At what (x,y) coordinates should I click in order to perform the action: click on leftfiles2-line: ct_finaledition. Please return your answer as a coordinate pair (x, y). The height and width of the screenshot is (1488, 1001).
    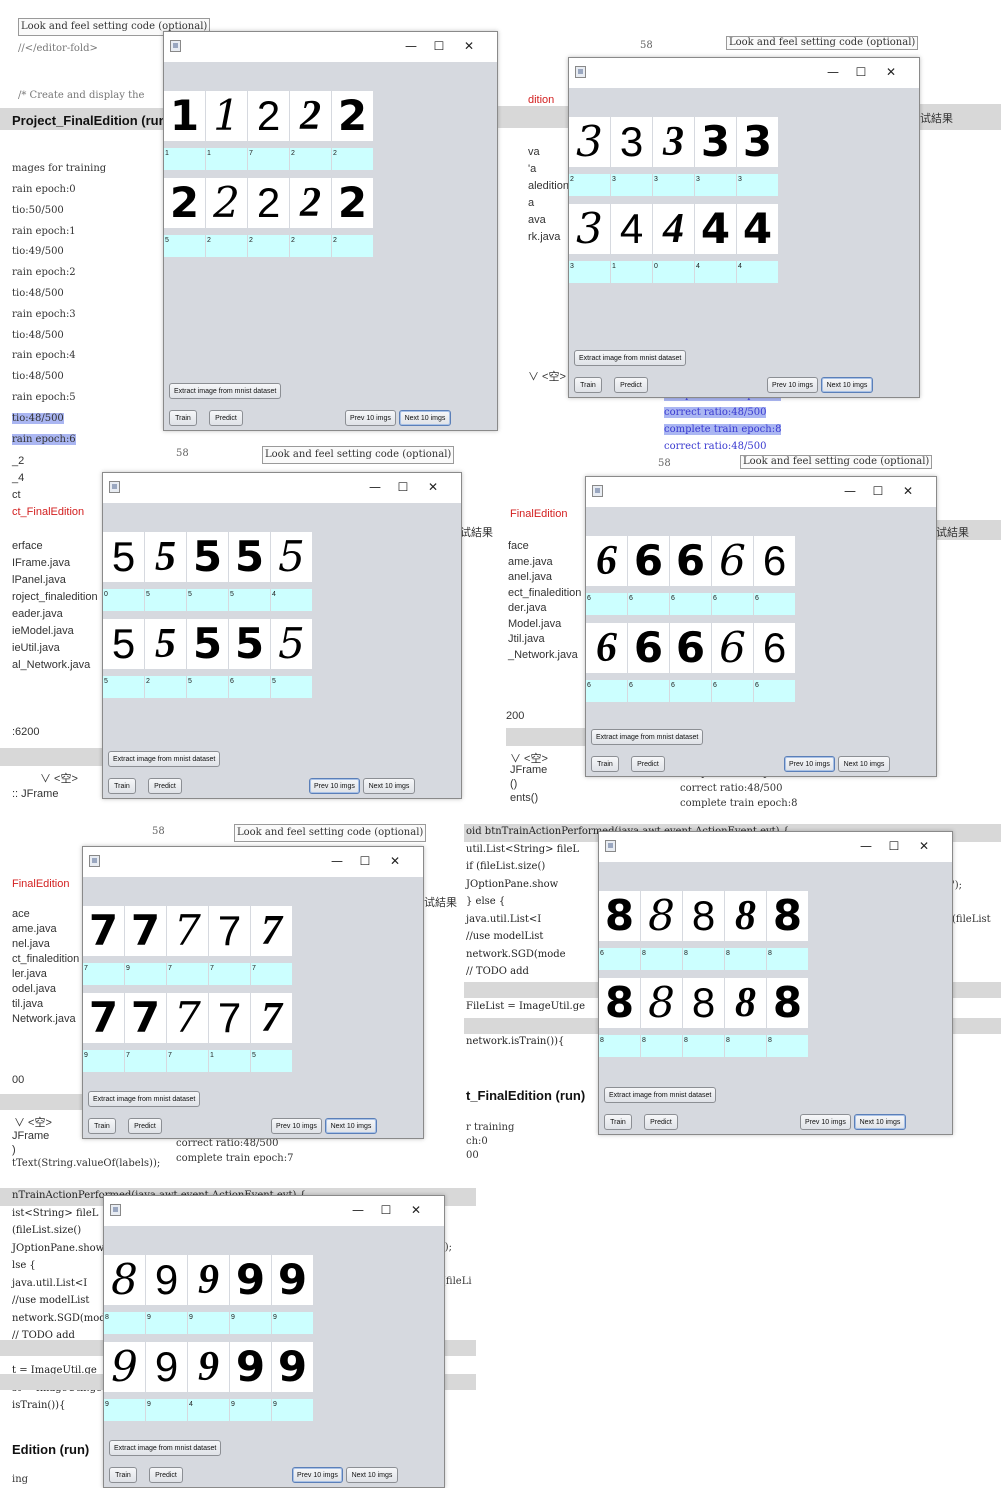
    Looking at the image, I should click on (46, 959).